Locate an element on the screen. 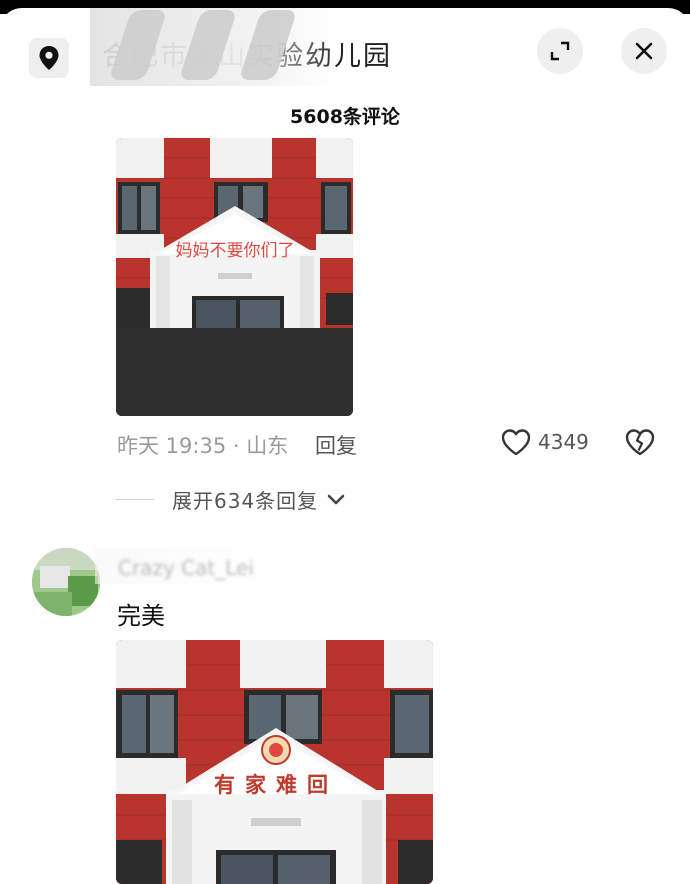 Image resolution: width=690 pixels, height=884 pixels. sign-text: 妈妈不要你们了 is located at coordinates (235, 251).